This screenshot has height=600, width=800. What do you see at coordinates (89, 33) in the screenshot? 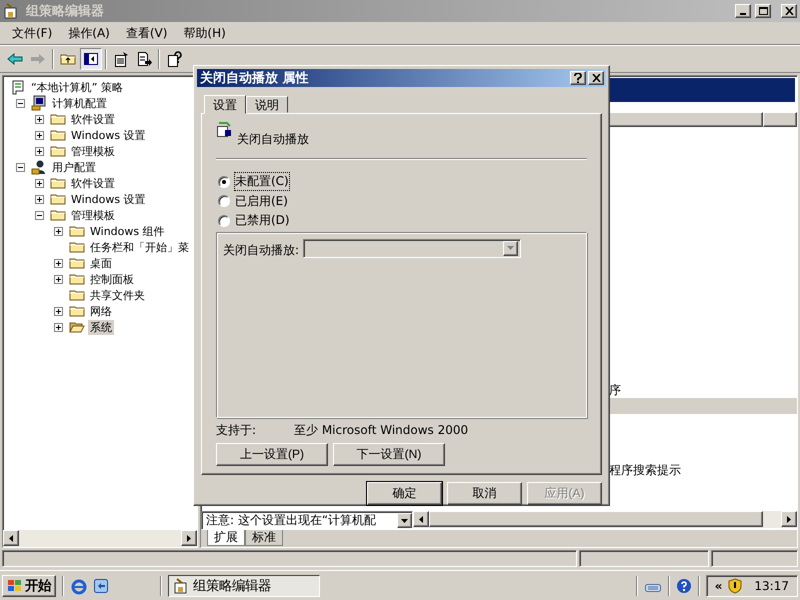
I see `menu-item: 操作(A)` at bounding box center [89, 33].